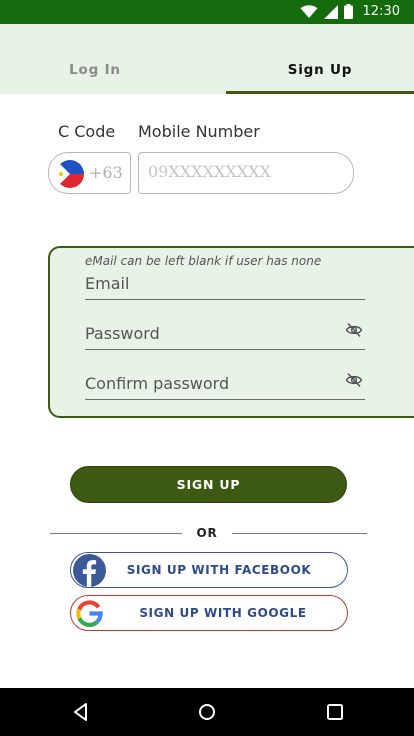 The height and width of the screenshot is (736, 414). Describe the element at coordinates (116, 533) in the screenshot. I see `divider-left` at that location.